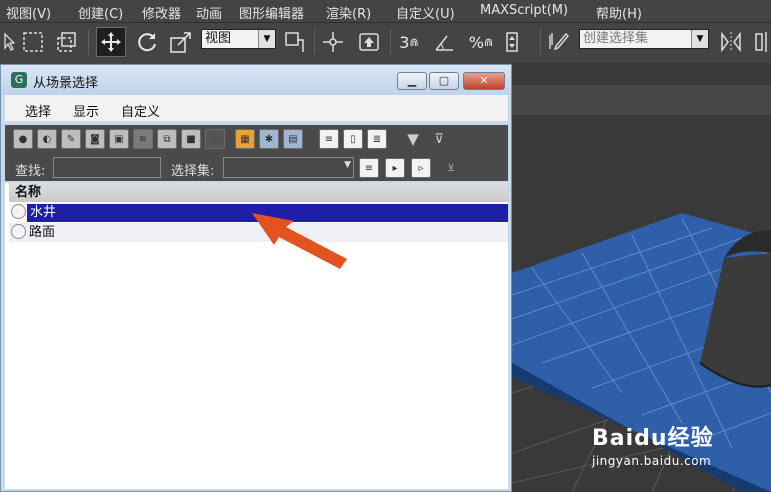  I want to click on display-cameras-icon: ◙, so click(95, 139).